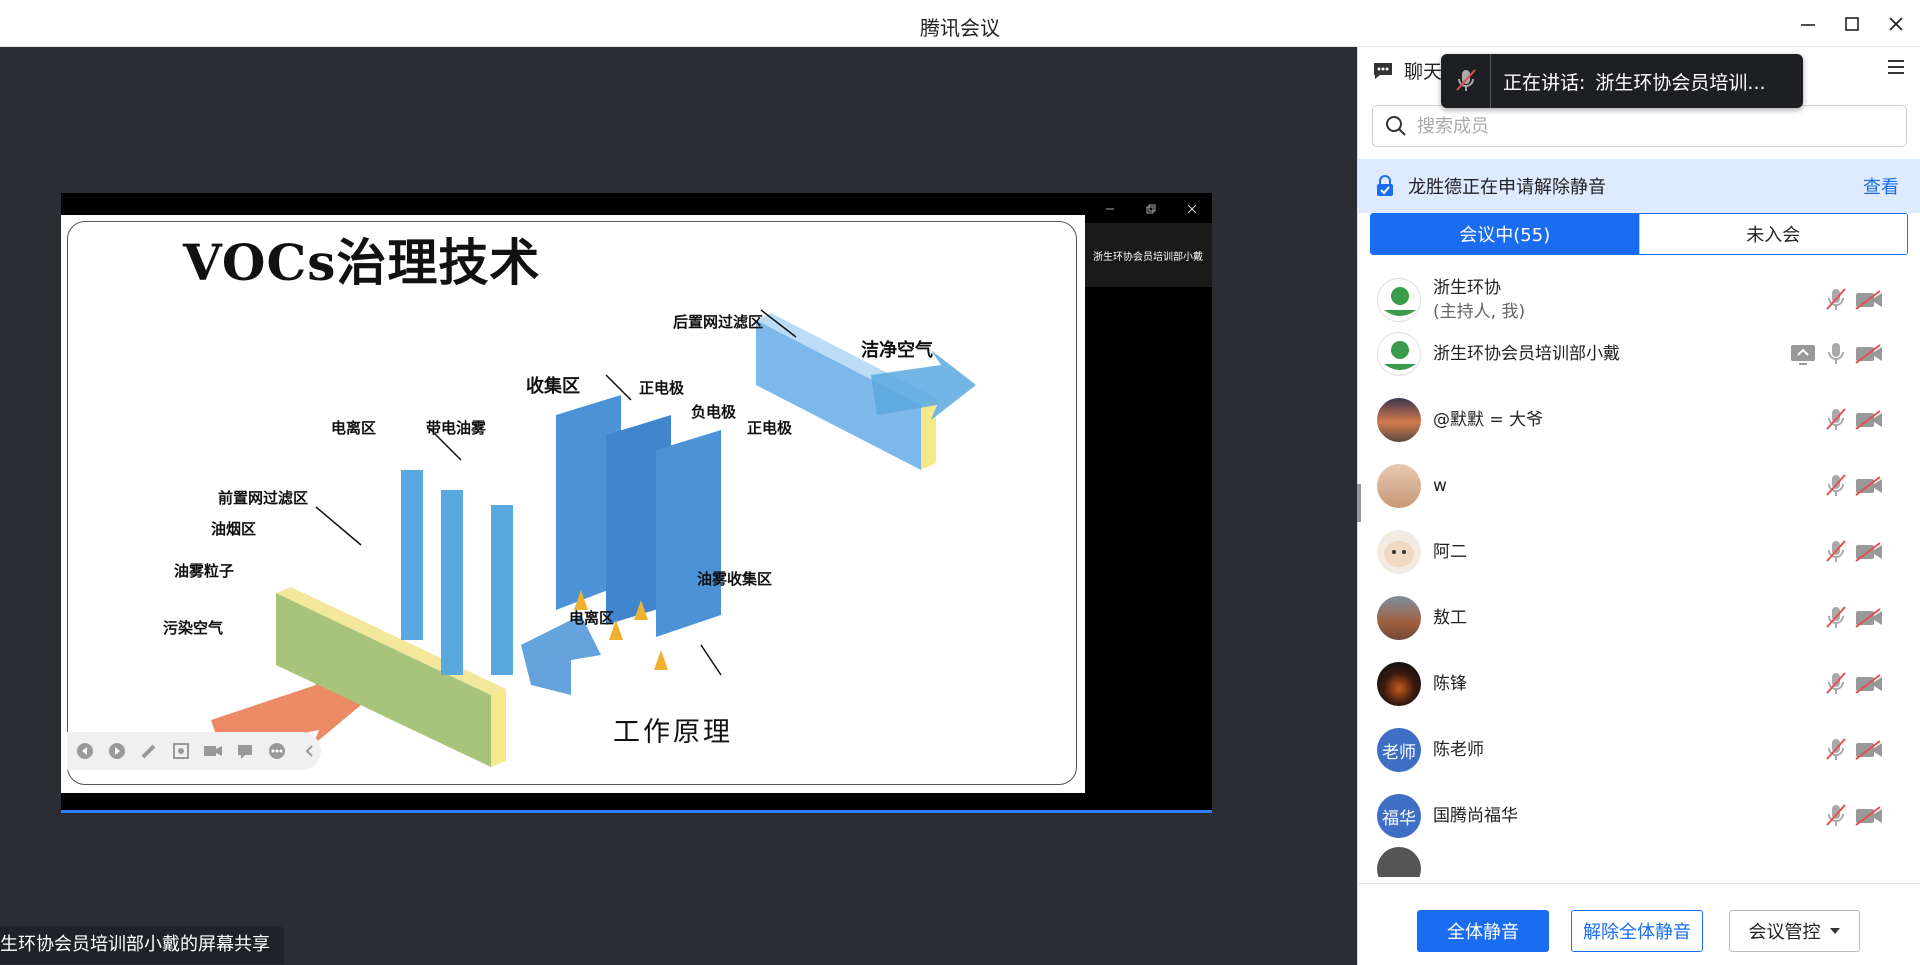 This screenshot has width=1920, height=965. Describe the element at coordinates (735, 579) in the screenshot. I see `label-mist-collect: 油雾收集区` at that location.